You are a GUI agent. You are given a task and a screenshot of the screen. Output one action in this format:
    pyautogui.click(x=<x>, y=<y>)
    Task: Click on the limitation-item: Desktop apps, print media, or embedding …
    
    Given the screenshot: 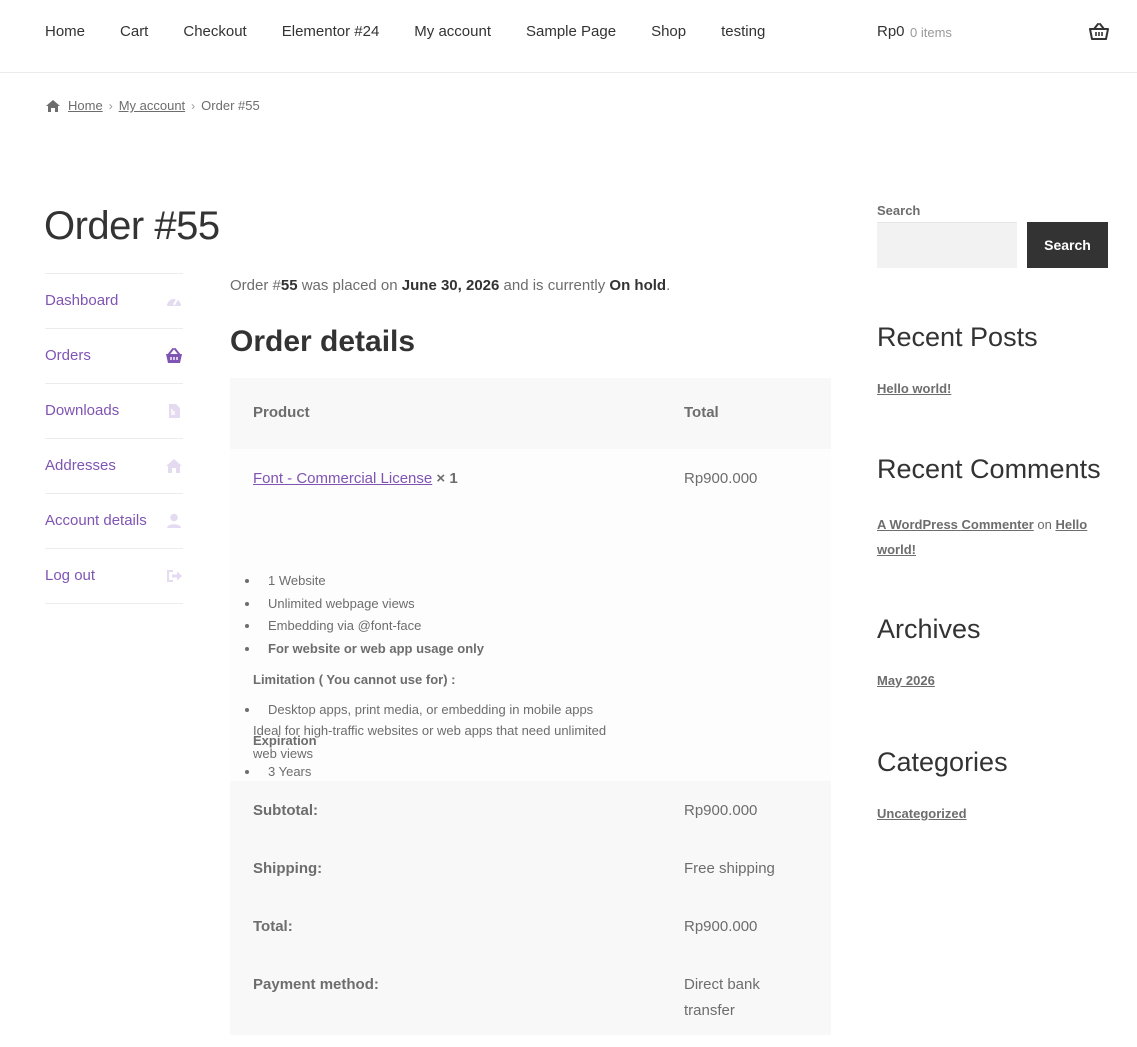 What is the action you would take?
    pyautogui.click(x=418, y=710)
    